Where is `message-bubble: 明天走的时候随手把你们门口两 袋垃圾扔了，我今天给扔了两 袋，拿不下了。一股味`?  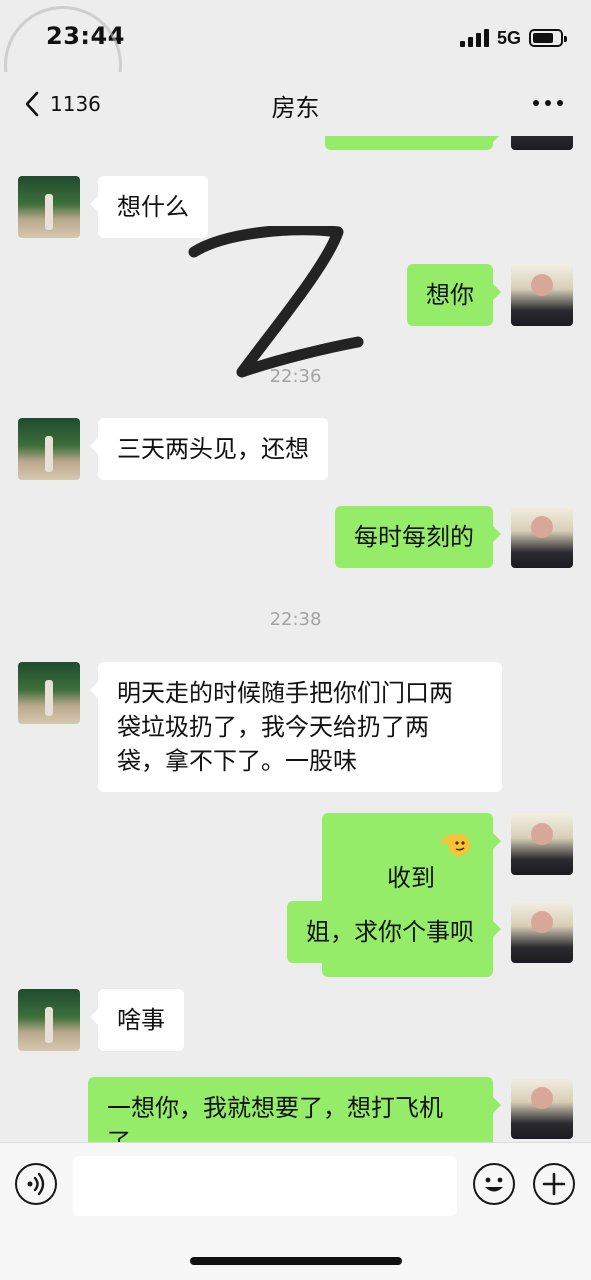 message-bubble: 明天走的时候随手把你们门口两 袋垃圾扔了，我今天给扔了两 袋，拿不下了。一股味 is located at coordinates (296, 727).